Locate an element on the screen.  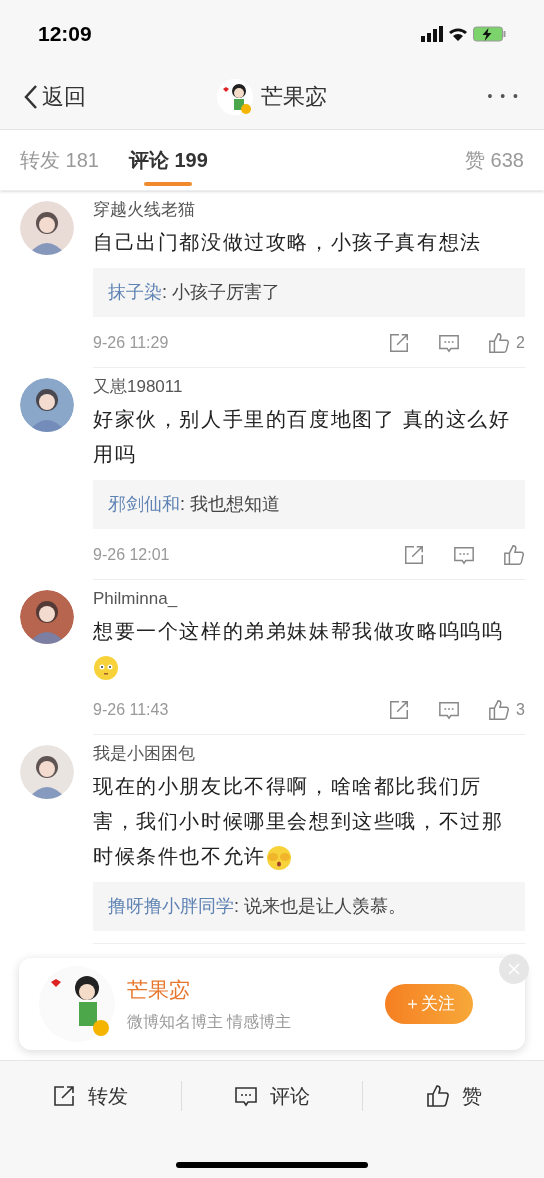
comment-text: 想要一个这样的弟弟妹妹帮我做攻略呜呜呜 is located at coordinates (309, 649).